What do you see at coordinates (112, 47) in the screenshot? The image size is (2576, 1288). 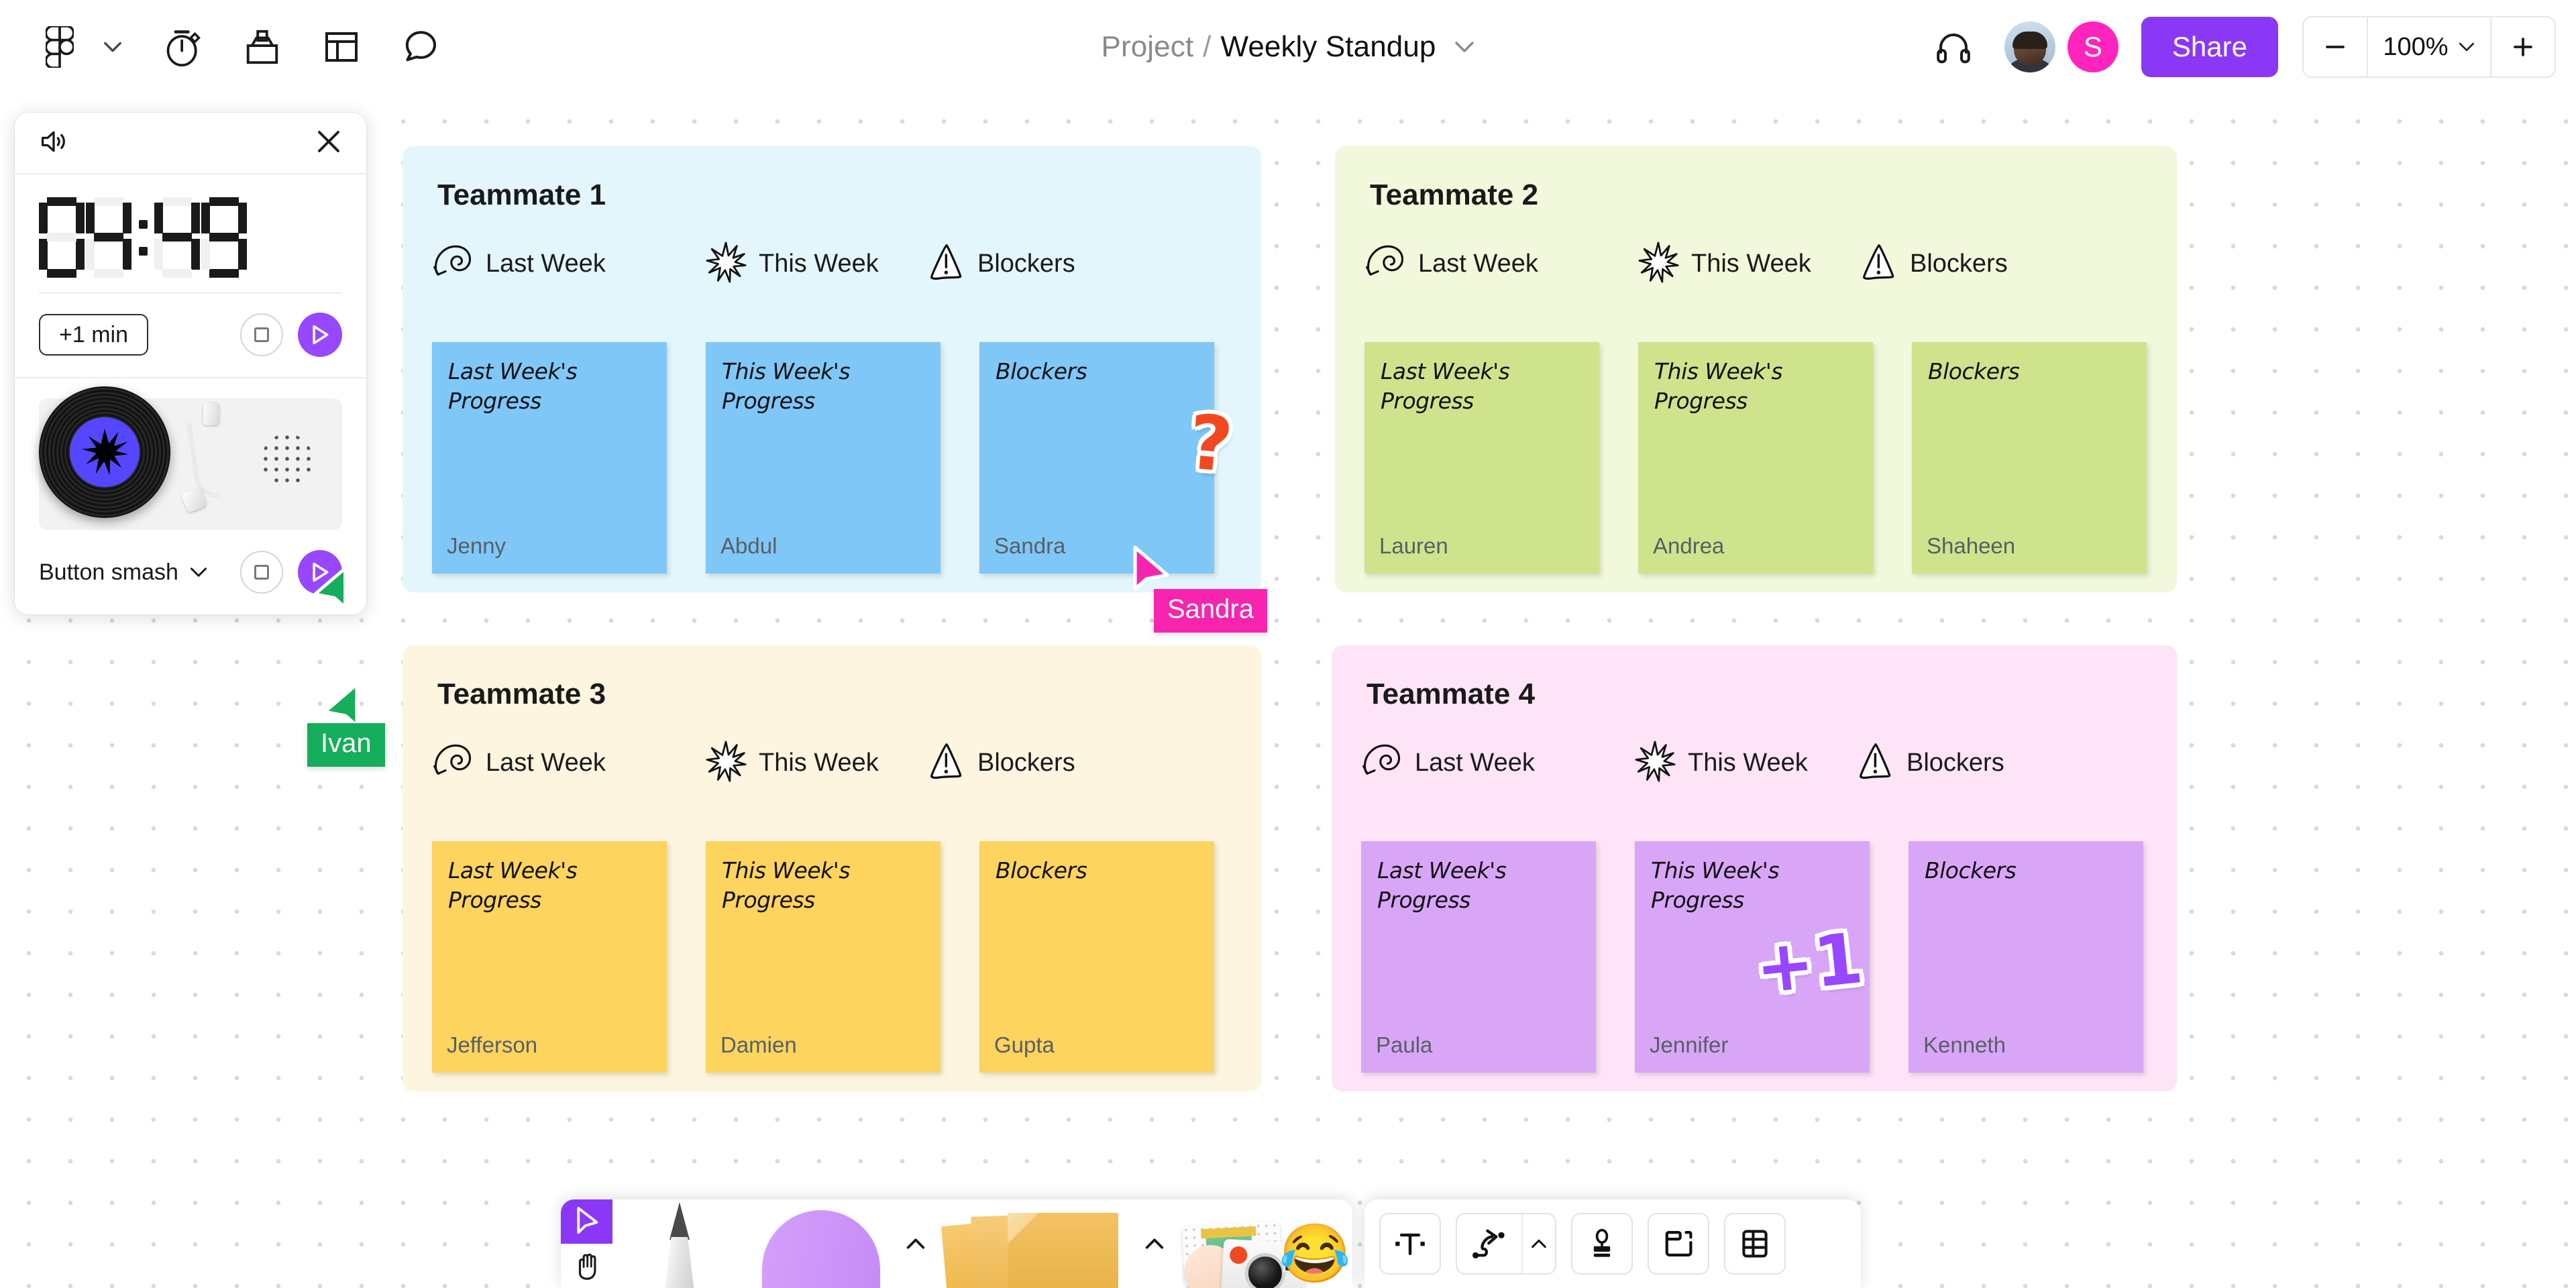 I see `menu-chevron-down-icon` at bounding box center [112, 47].